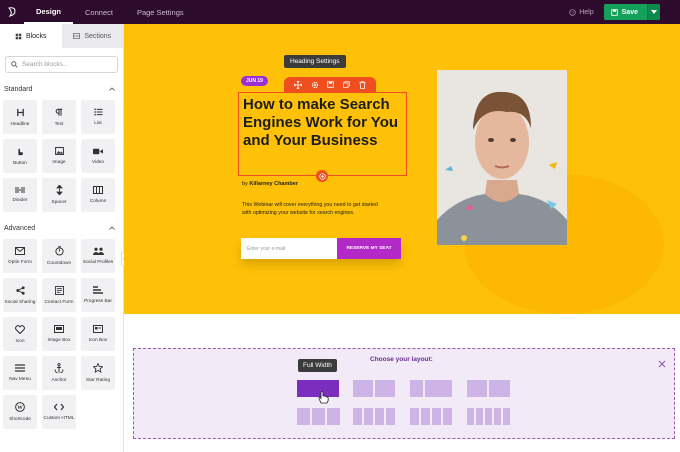  Describe the element at coordinates (322, 176) in the screenshot. I see `add-block-button` at that location.